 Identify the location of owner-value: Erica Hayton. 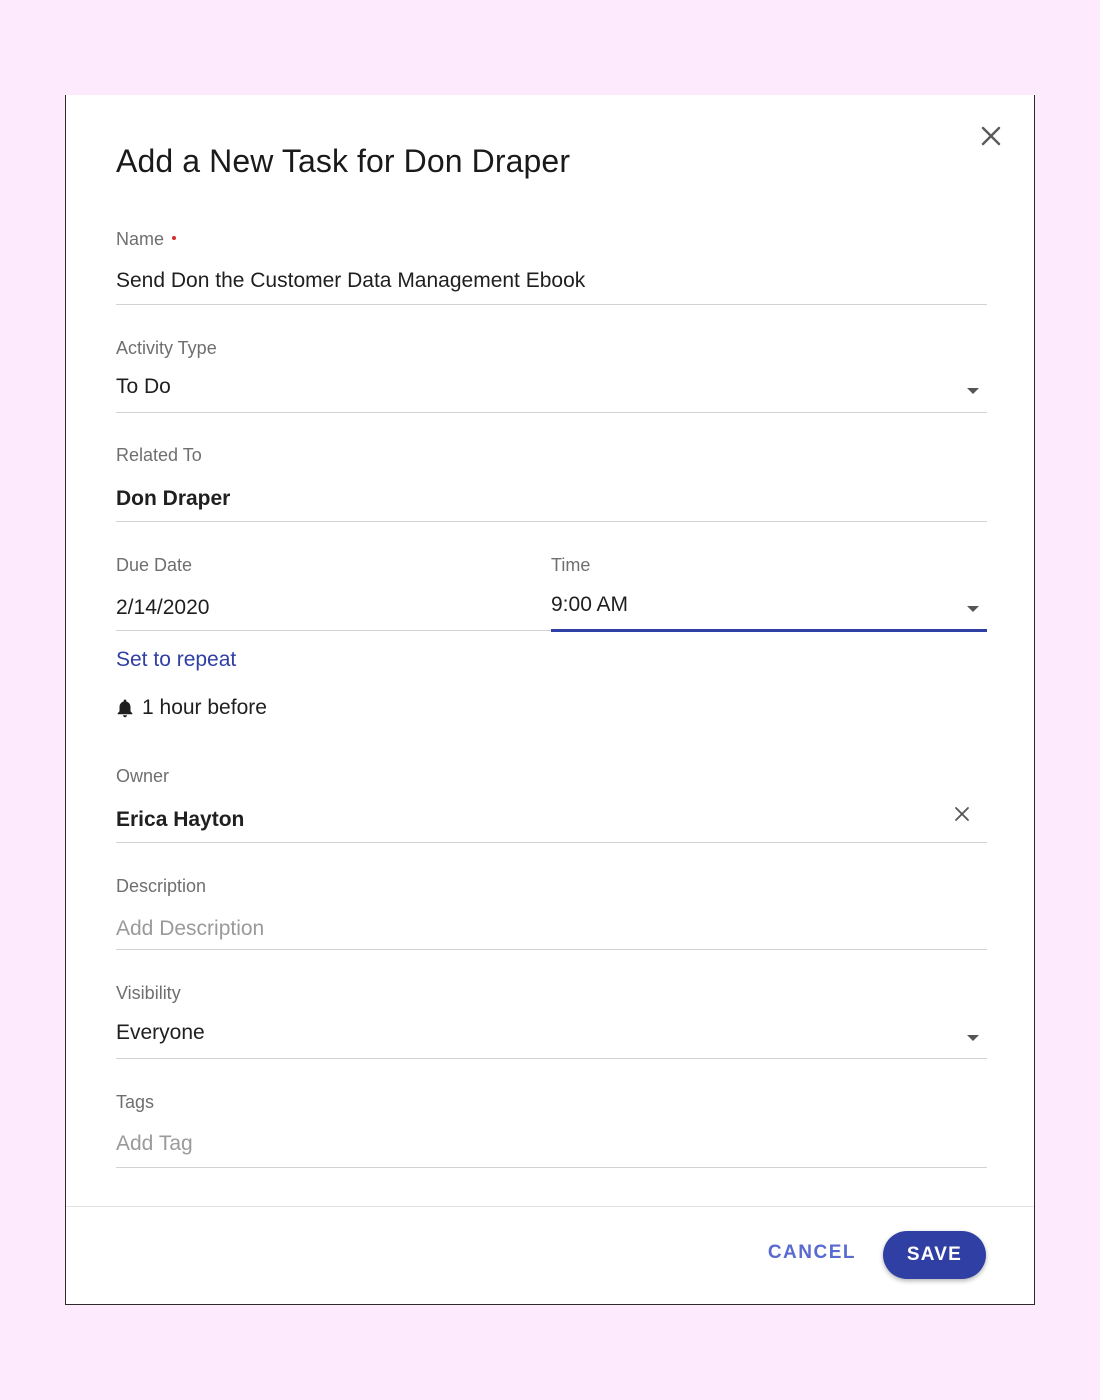
(180, 820).